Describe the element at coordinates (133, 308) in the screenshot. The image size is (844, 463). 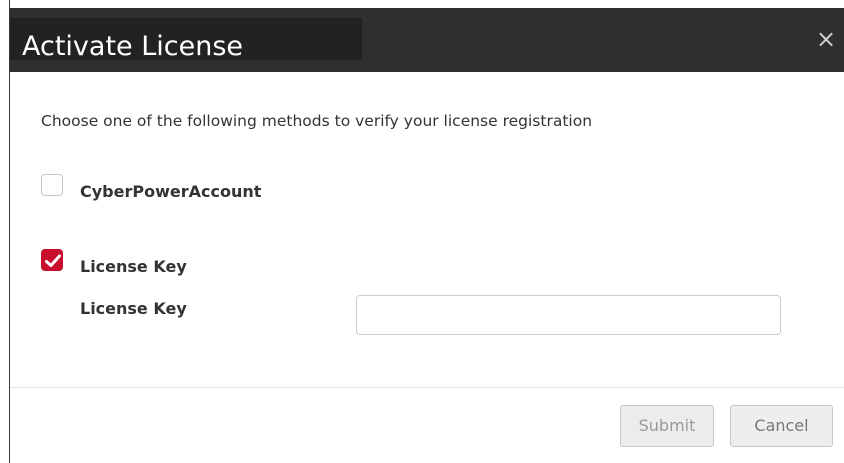
I see `license-key-field-label: License Key` at that location.